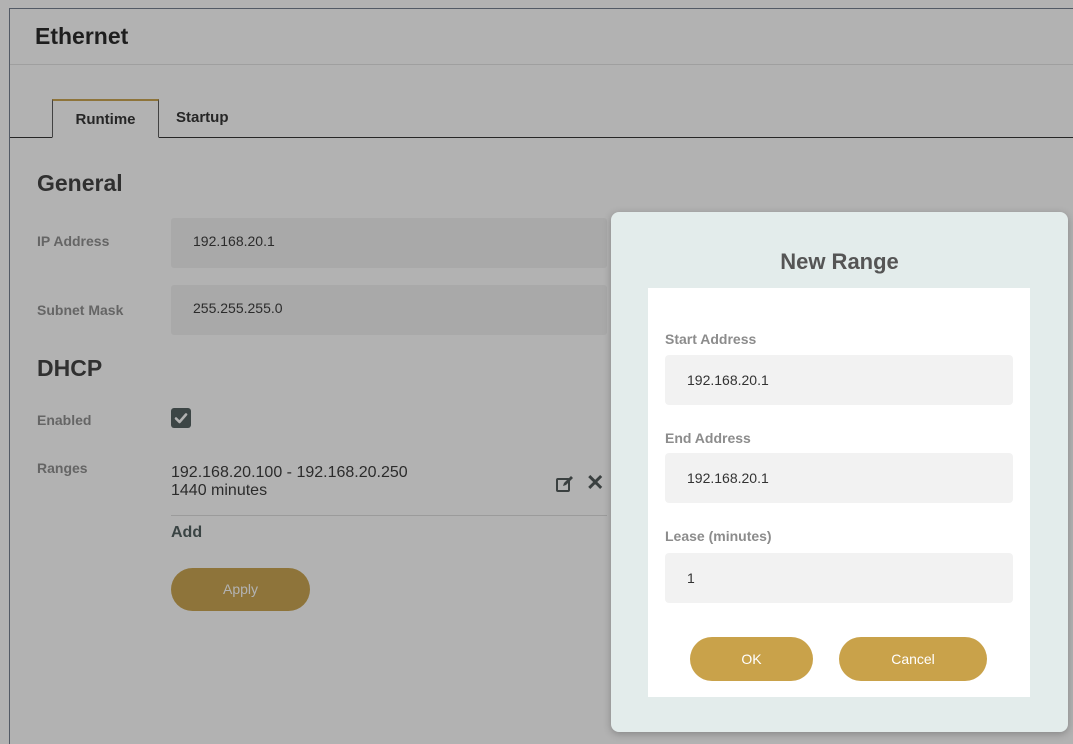  Describe the element at coordinates (839, 478) in the screenshot. I see `end-address-input` at that location.